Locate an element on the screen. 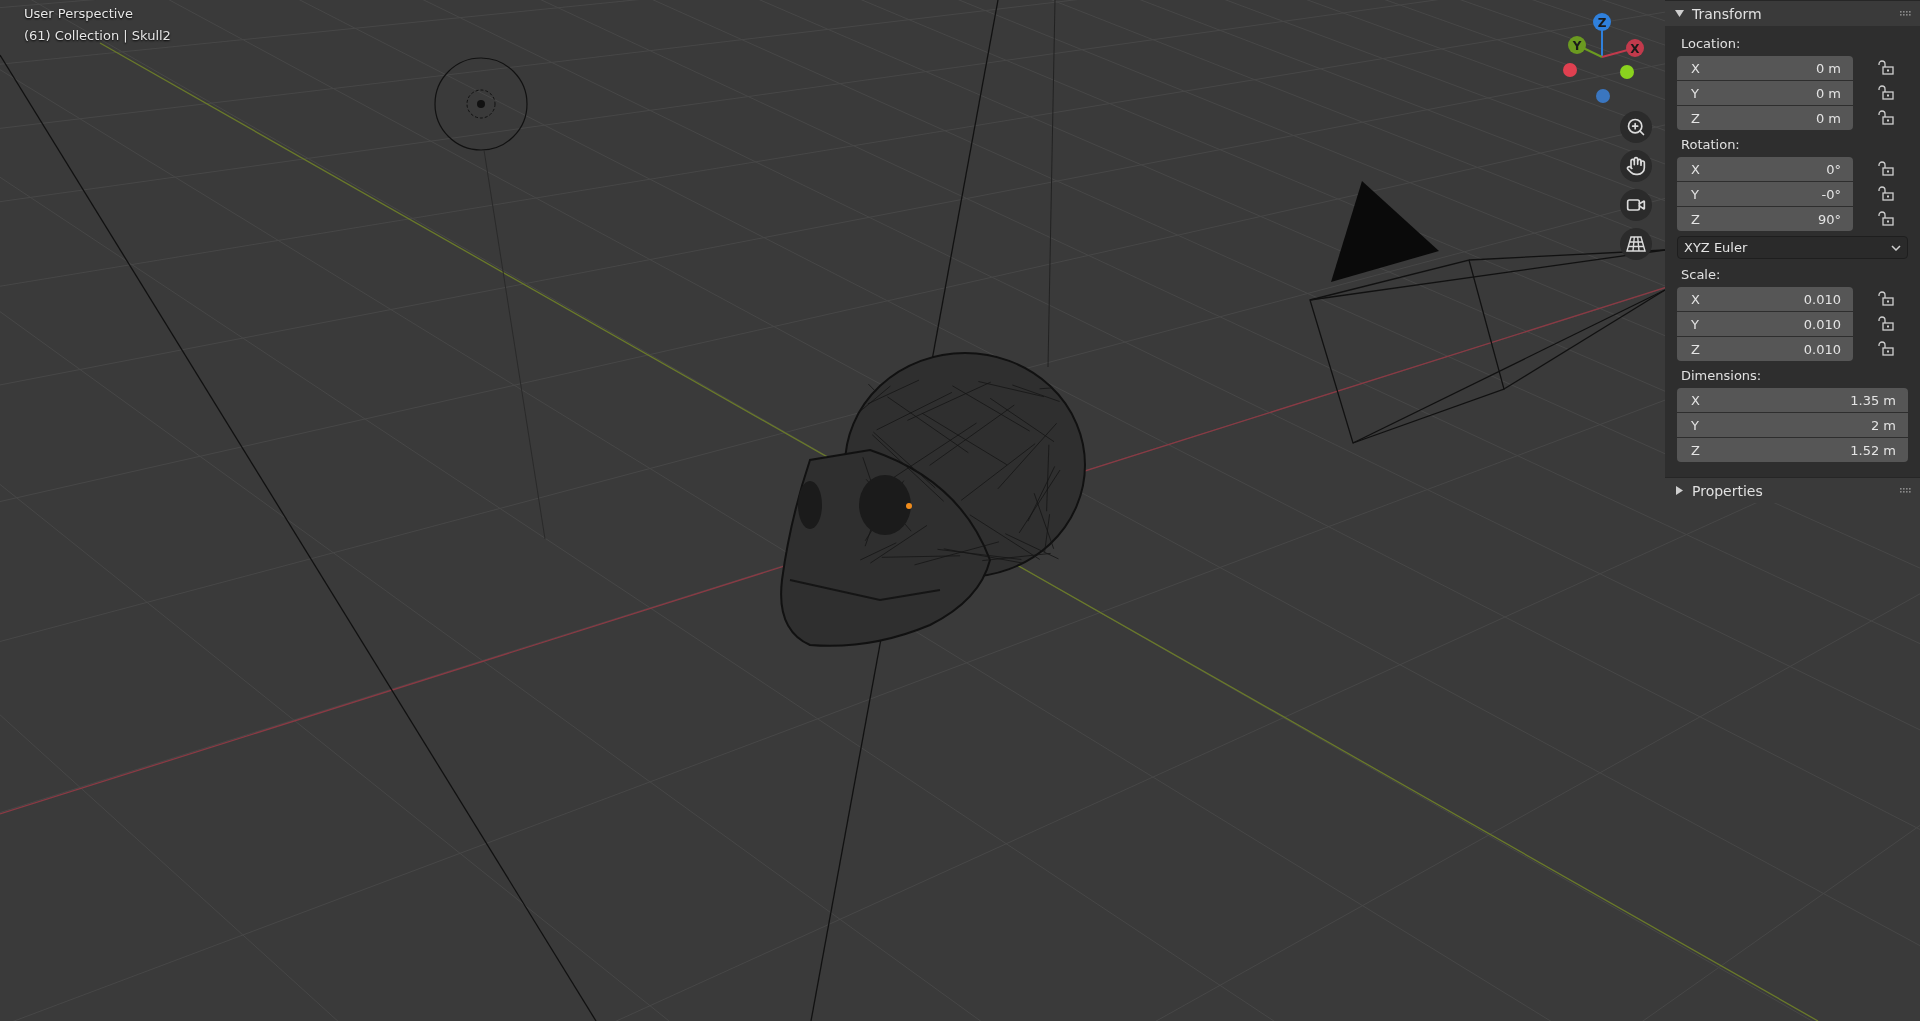 The image size is (1920, 1021). grid-icon is located at coordinates (1636, 244).